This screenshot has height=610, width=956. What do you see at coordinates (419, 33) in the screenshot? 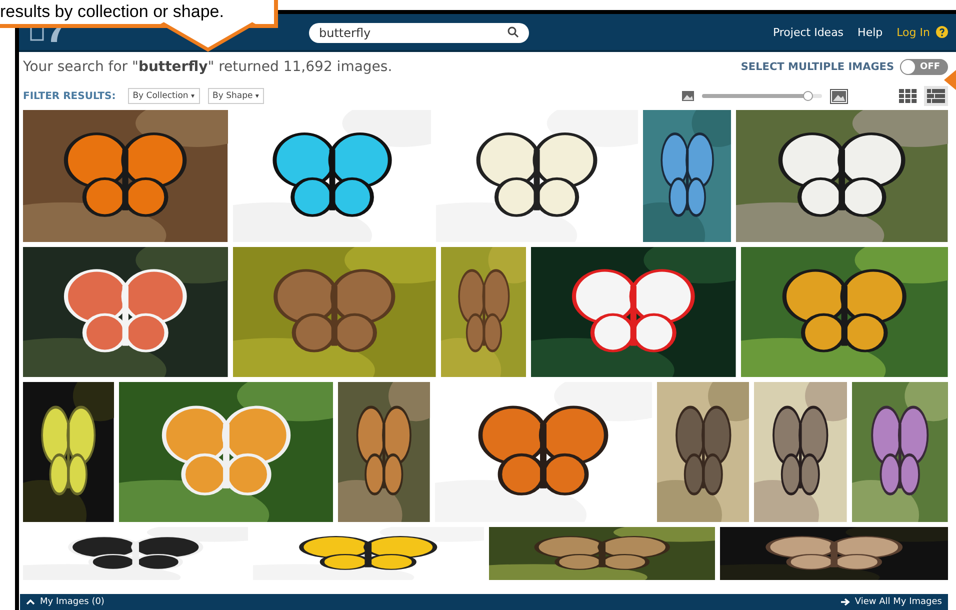
I see `search-field: butterfly` at bounding box center [419, 33].